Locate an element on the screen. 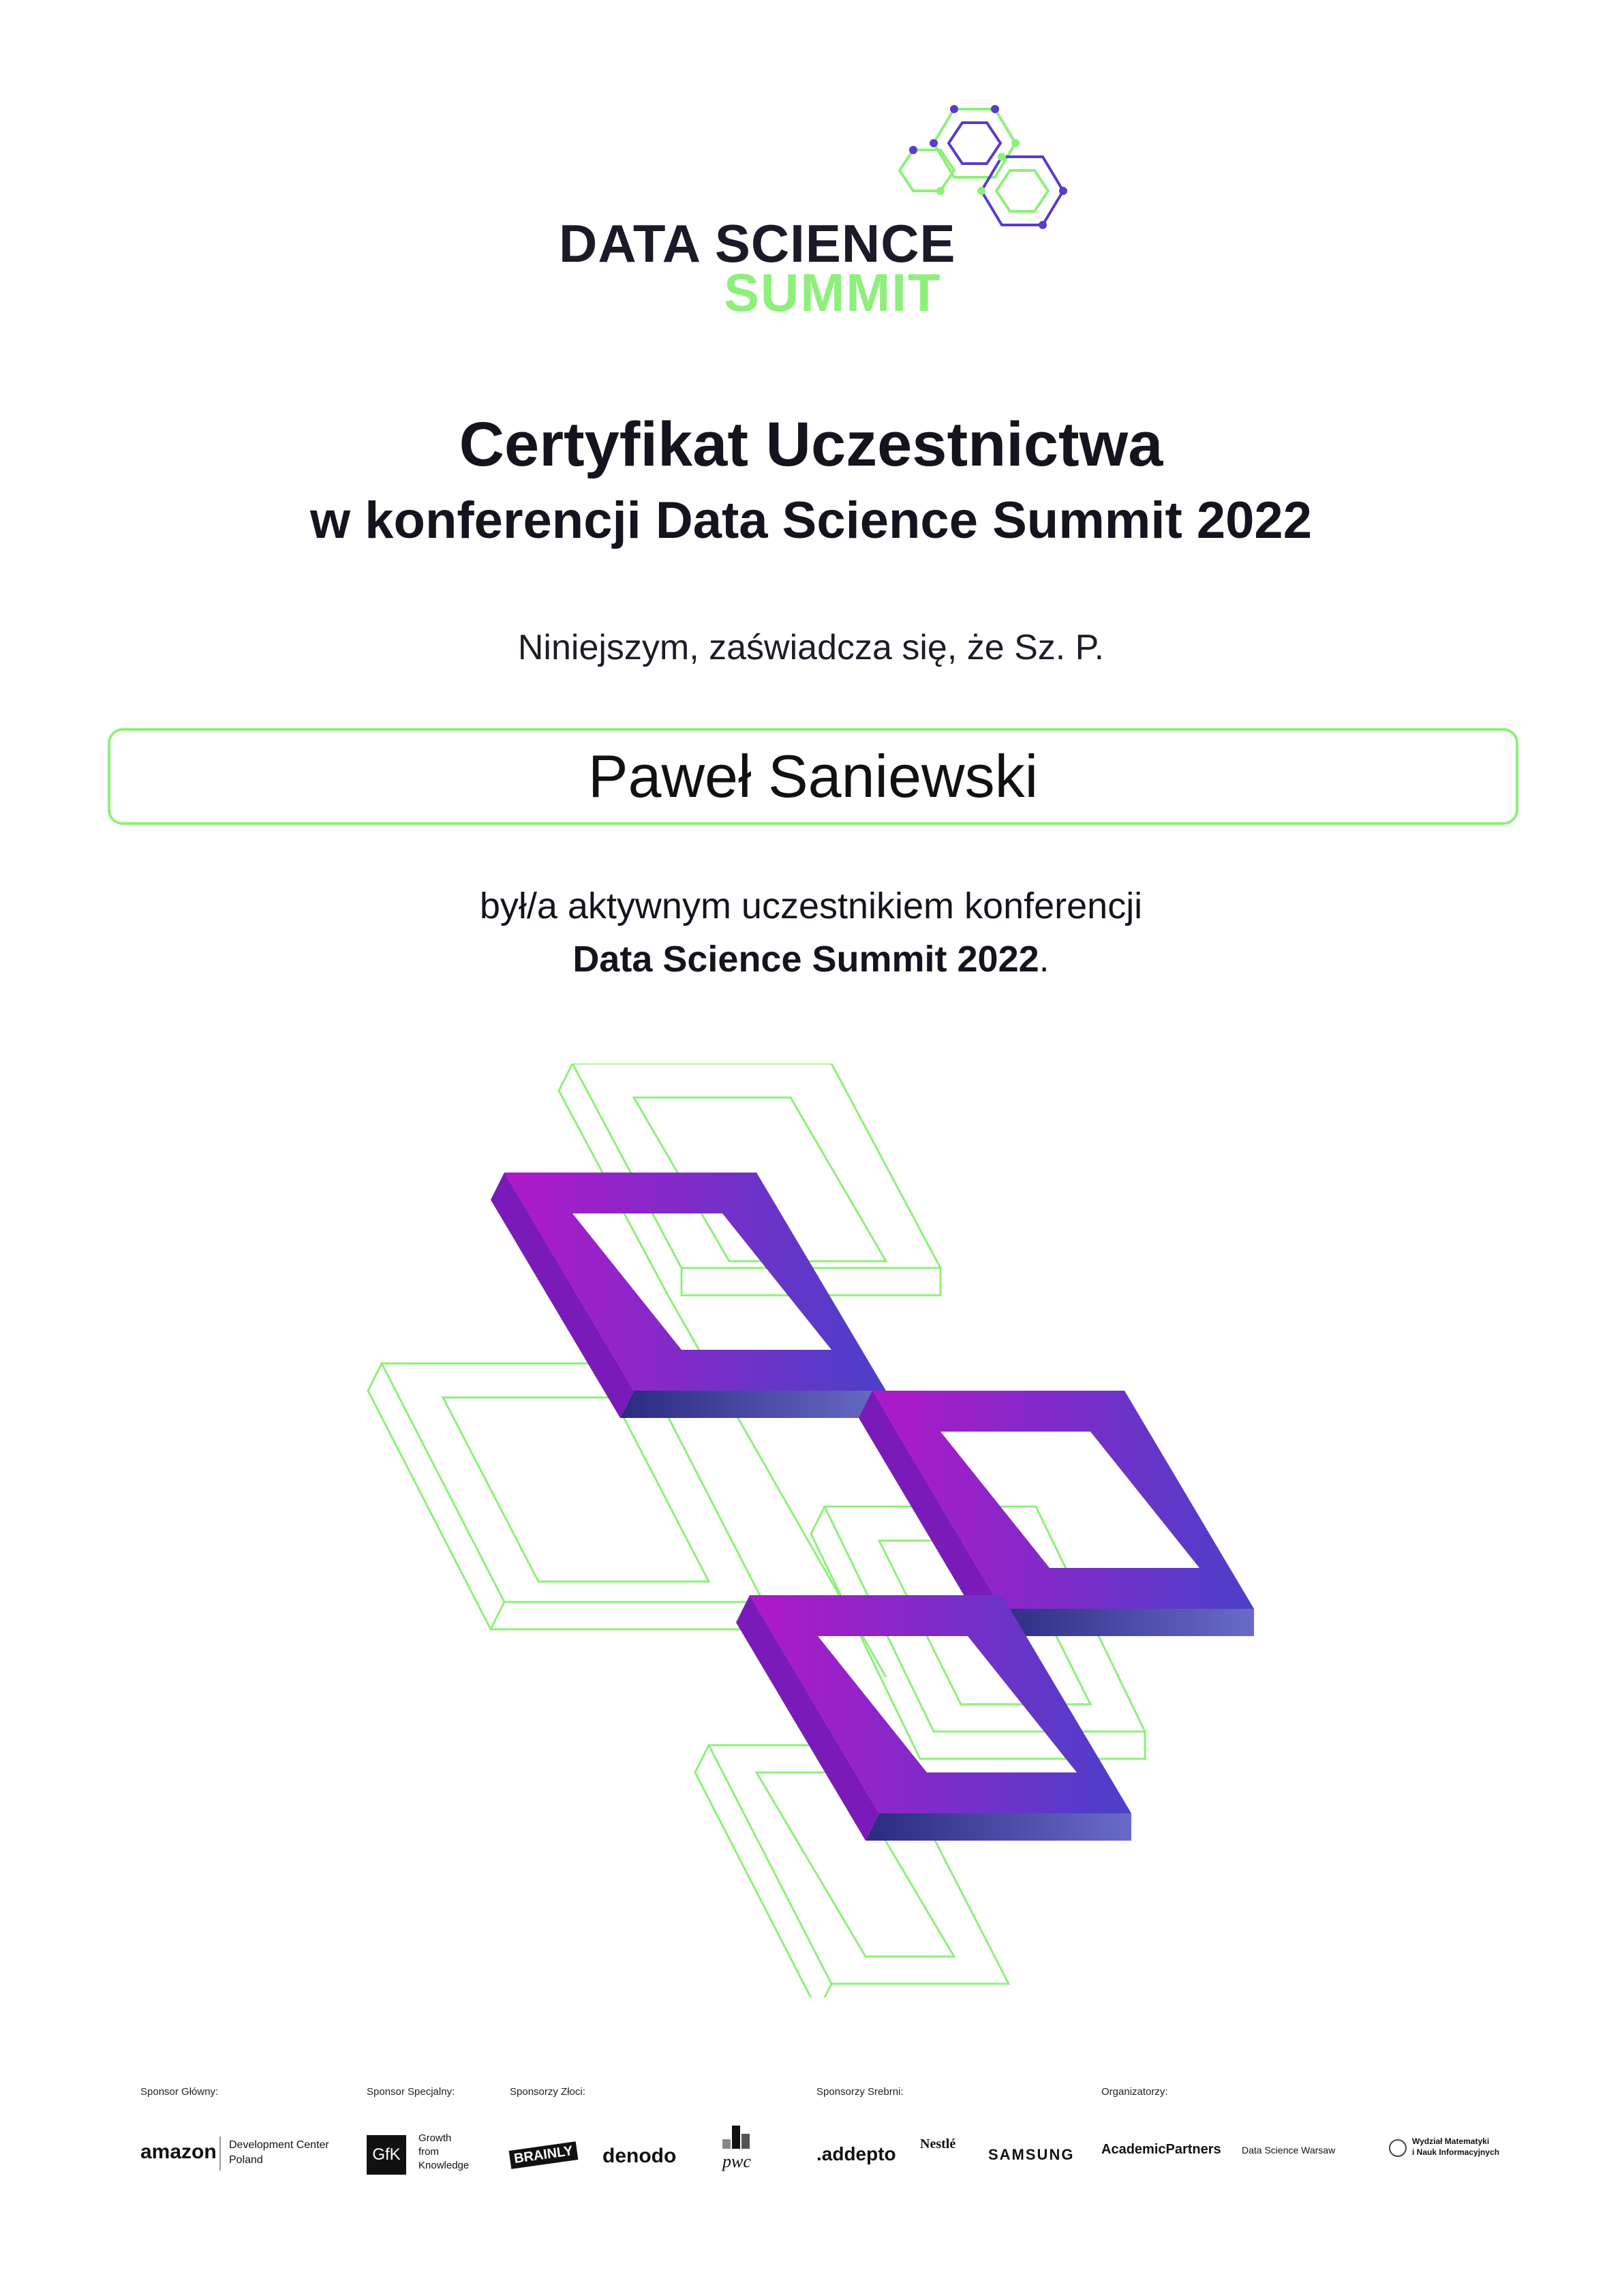 The height and width of the screenshot is (2296, 1622). participant-name: Paweł Saniewski is located at coordinates (813, 776).